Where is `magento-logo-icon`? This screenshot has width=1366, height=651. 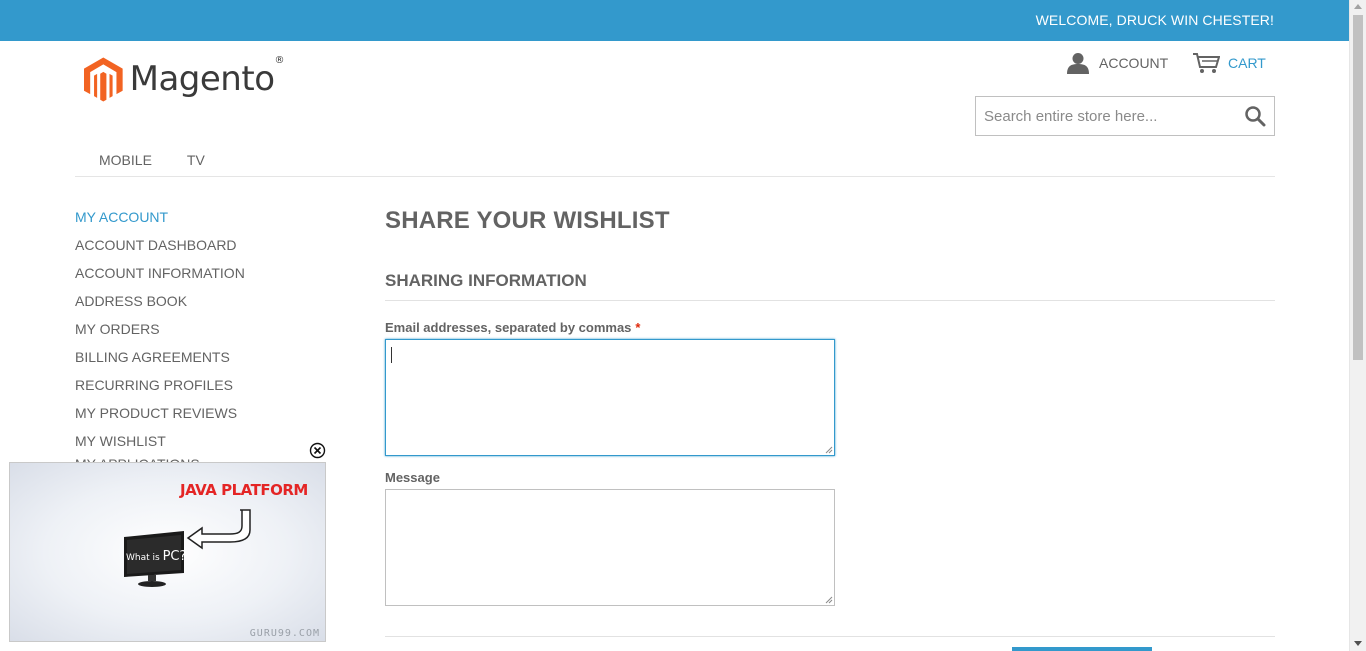
magento-logo-icon is located at coordinates (103, 79).